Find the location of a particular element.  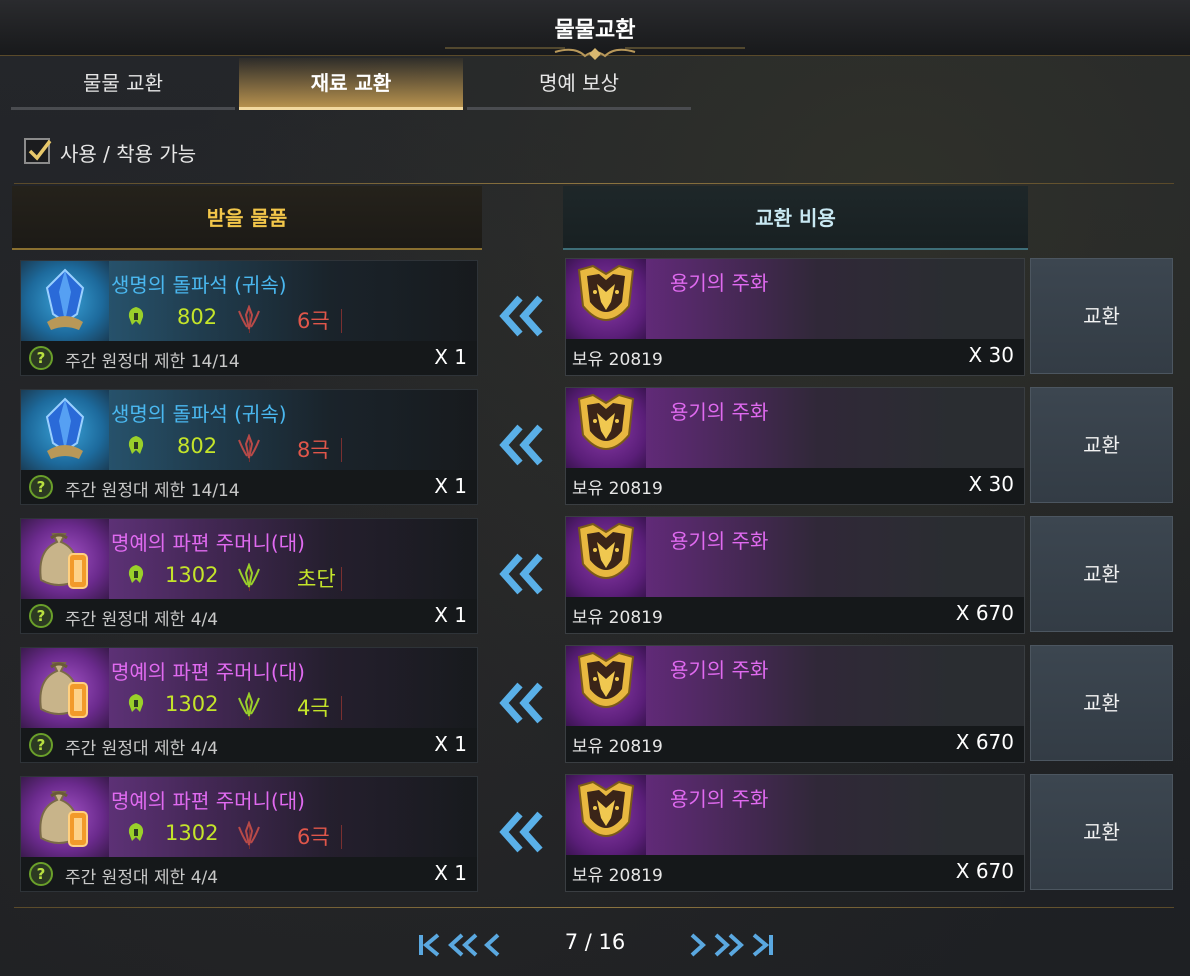

window-title: 물물교환 is located at coordinates (595, 30).